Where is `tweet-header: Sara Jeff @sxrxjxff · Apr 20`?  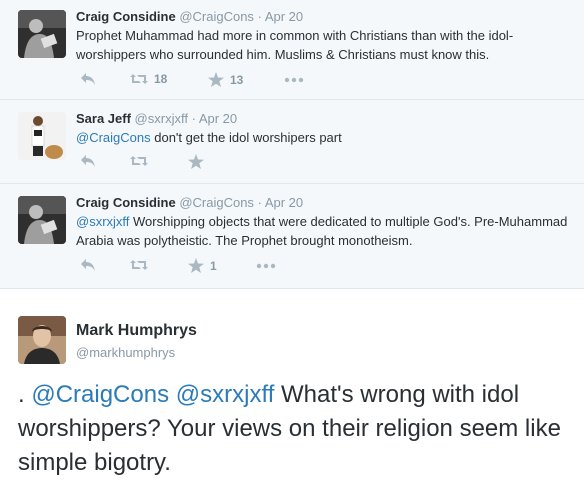 tweet-header: Sara Jeff @sxrxjxff · Apr 20 is located at coordinates (325, 119).